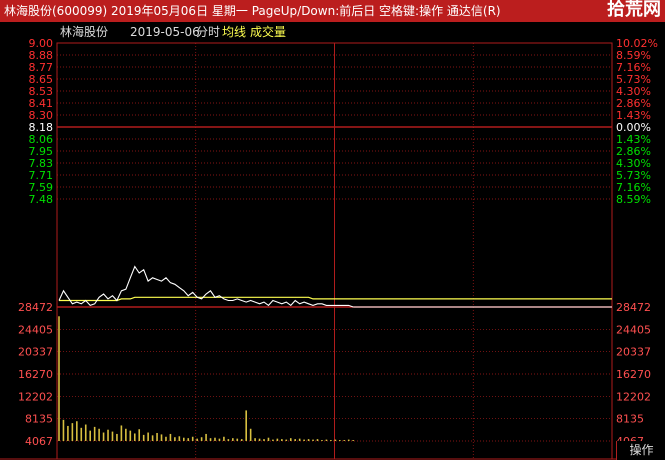 The height and width of the screenshot is (460, 665). What do you see at coordinates (41, 199) in the screenshot?
I see `price-tick-label: 7.48` at bounding box center [41, 199].